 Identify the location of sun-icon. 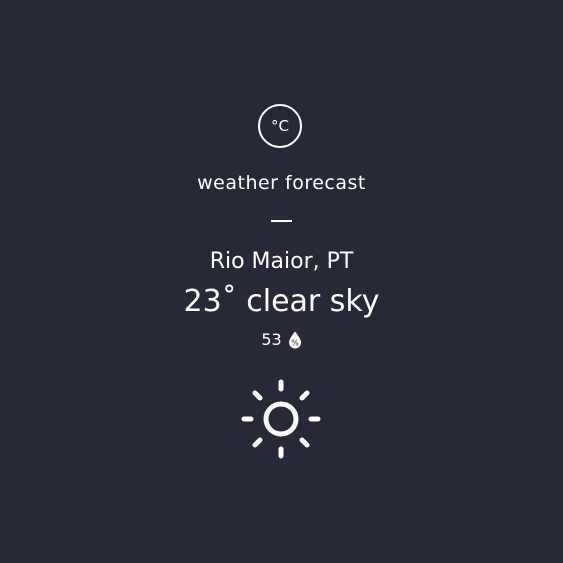
(281, 419).